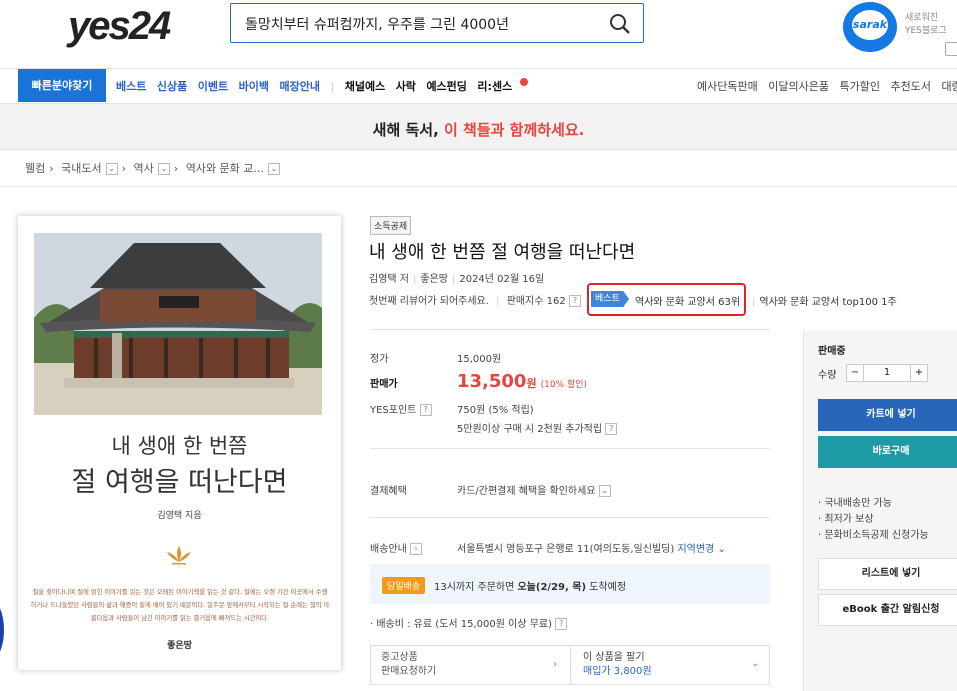 The width and height of the screenshot is (957, 691). Describe the element at coordinates (919, 373) in the screenshot. I see `quantity-increase-button: +` at that location.